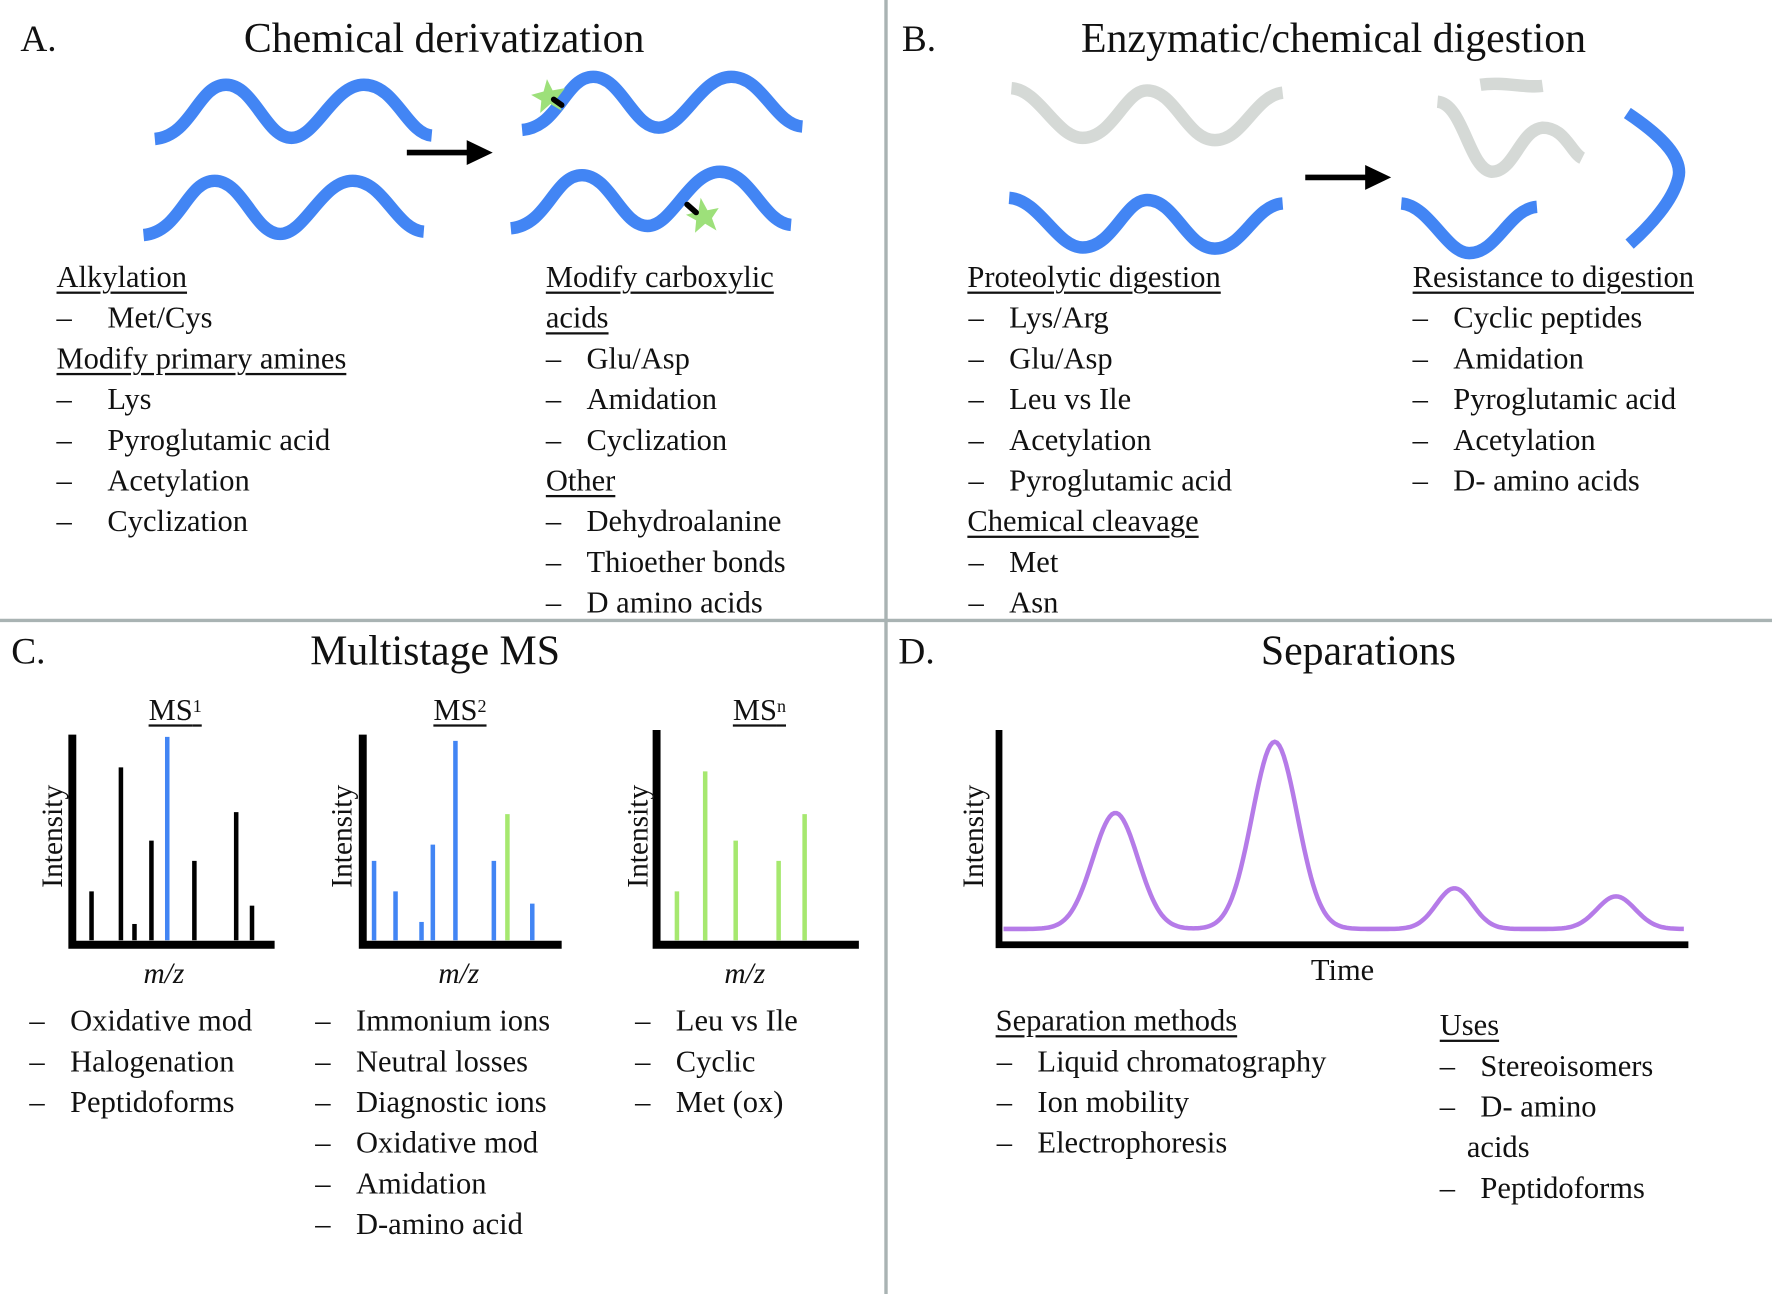 This screenshot has height=1298, width=1772. Describe the element at coordinates (695, 1061) in the screenshot. I see `list-item: Cyclic` at that location.